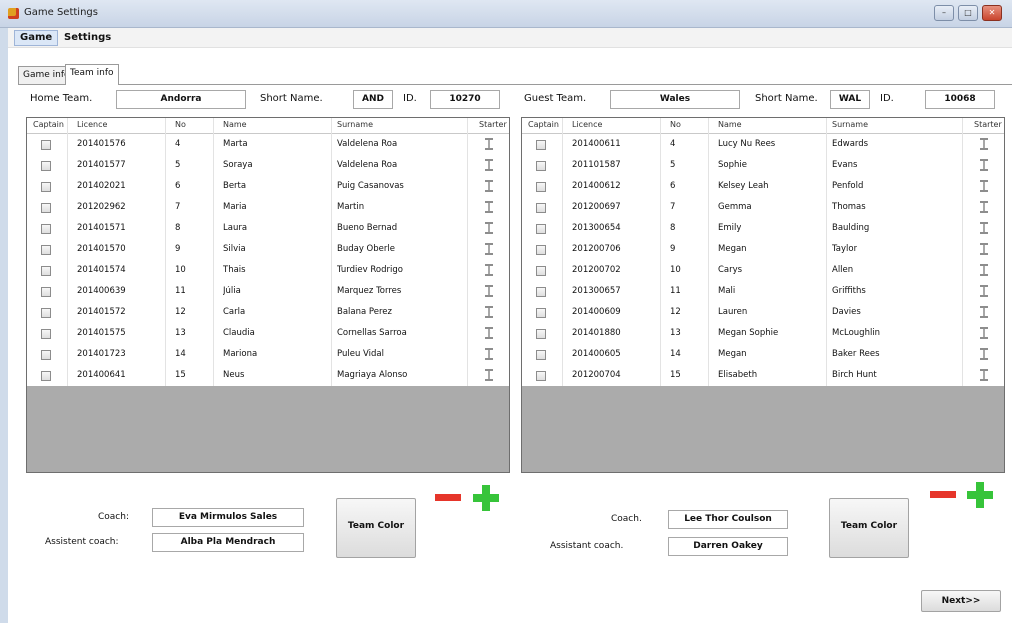  Describe the element at coordinates (101, 144) in the screenshot. I see `cell-licence: 201401576` at that location.